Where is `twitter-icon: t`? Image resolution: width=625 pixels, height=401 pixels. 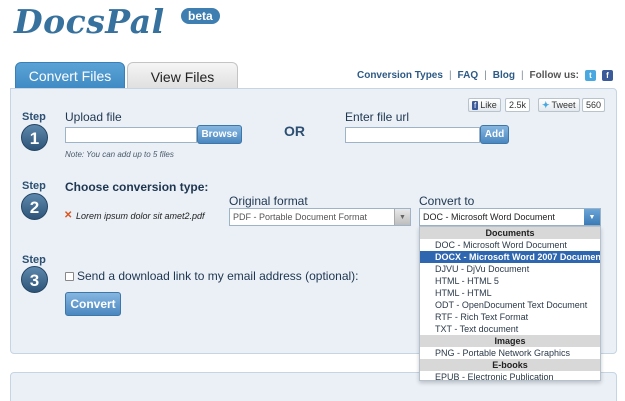
twitter-icon: t is located at coordinates (590, 75).